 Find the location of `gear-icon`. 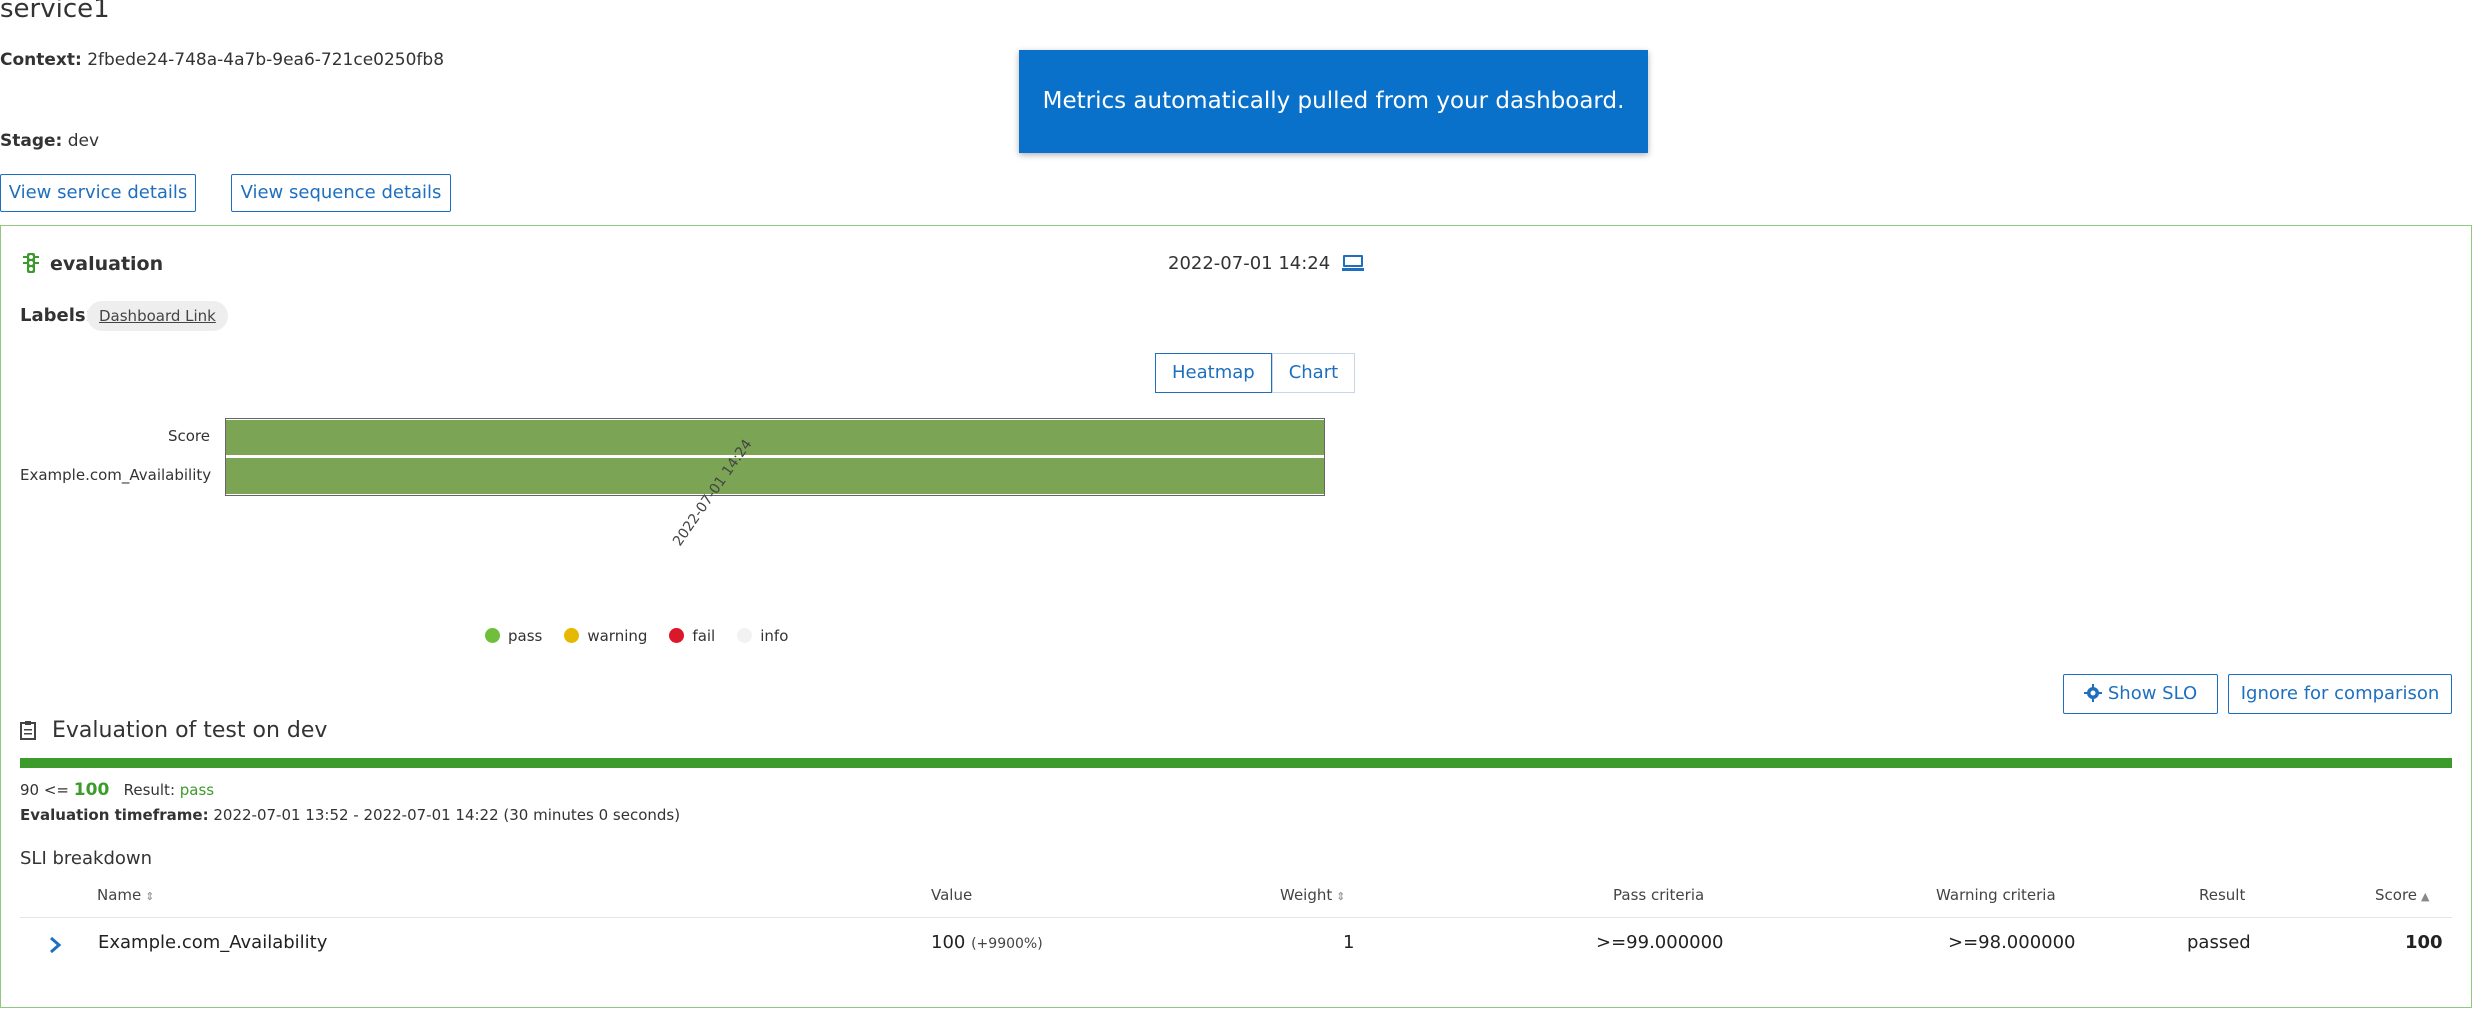

gear-icon is located at coordinates (2092, 697).